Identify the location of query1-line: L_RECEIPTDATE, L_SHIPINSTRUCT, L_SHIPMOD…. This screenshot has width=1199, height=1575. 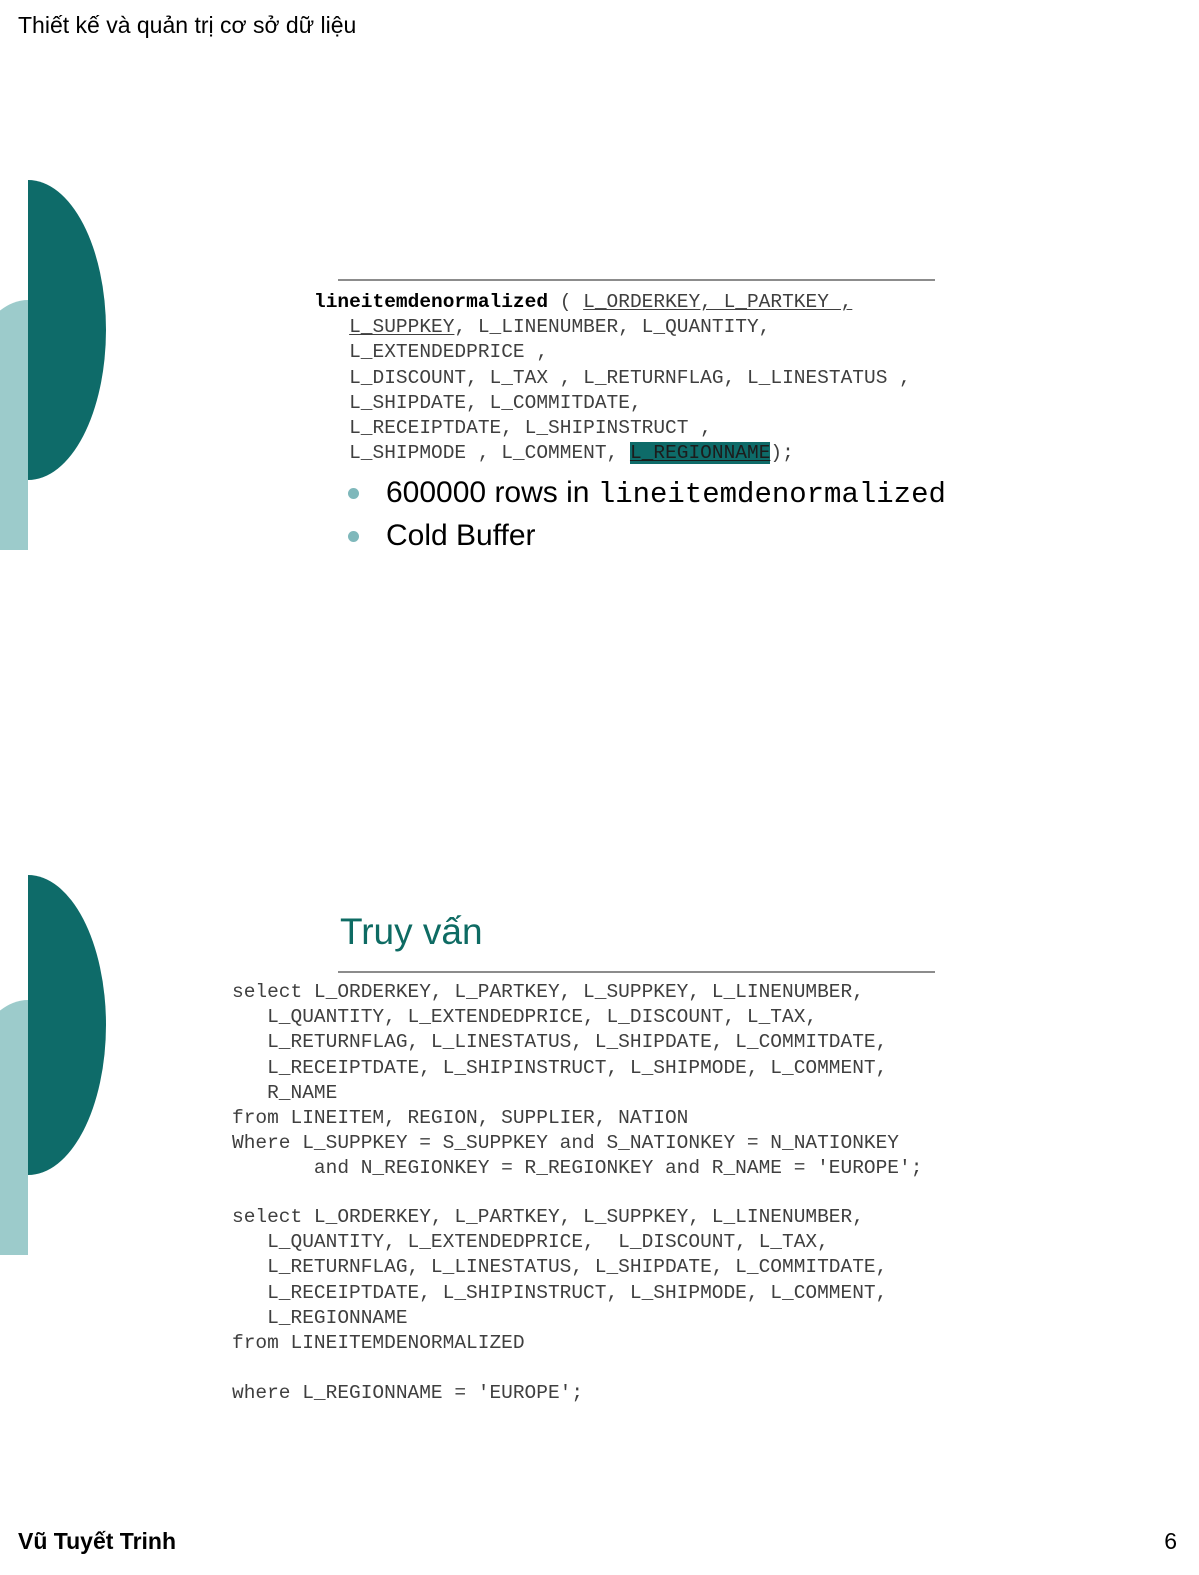
(560, 1067).